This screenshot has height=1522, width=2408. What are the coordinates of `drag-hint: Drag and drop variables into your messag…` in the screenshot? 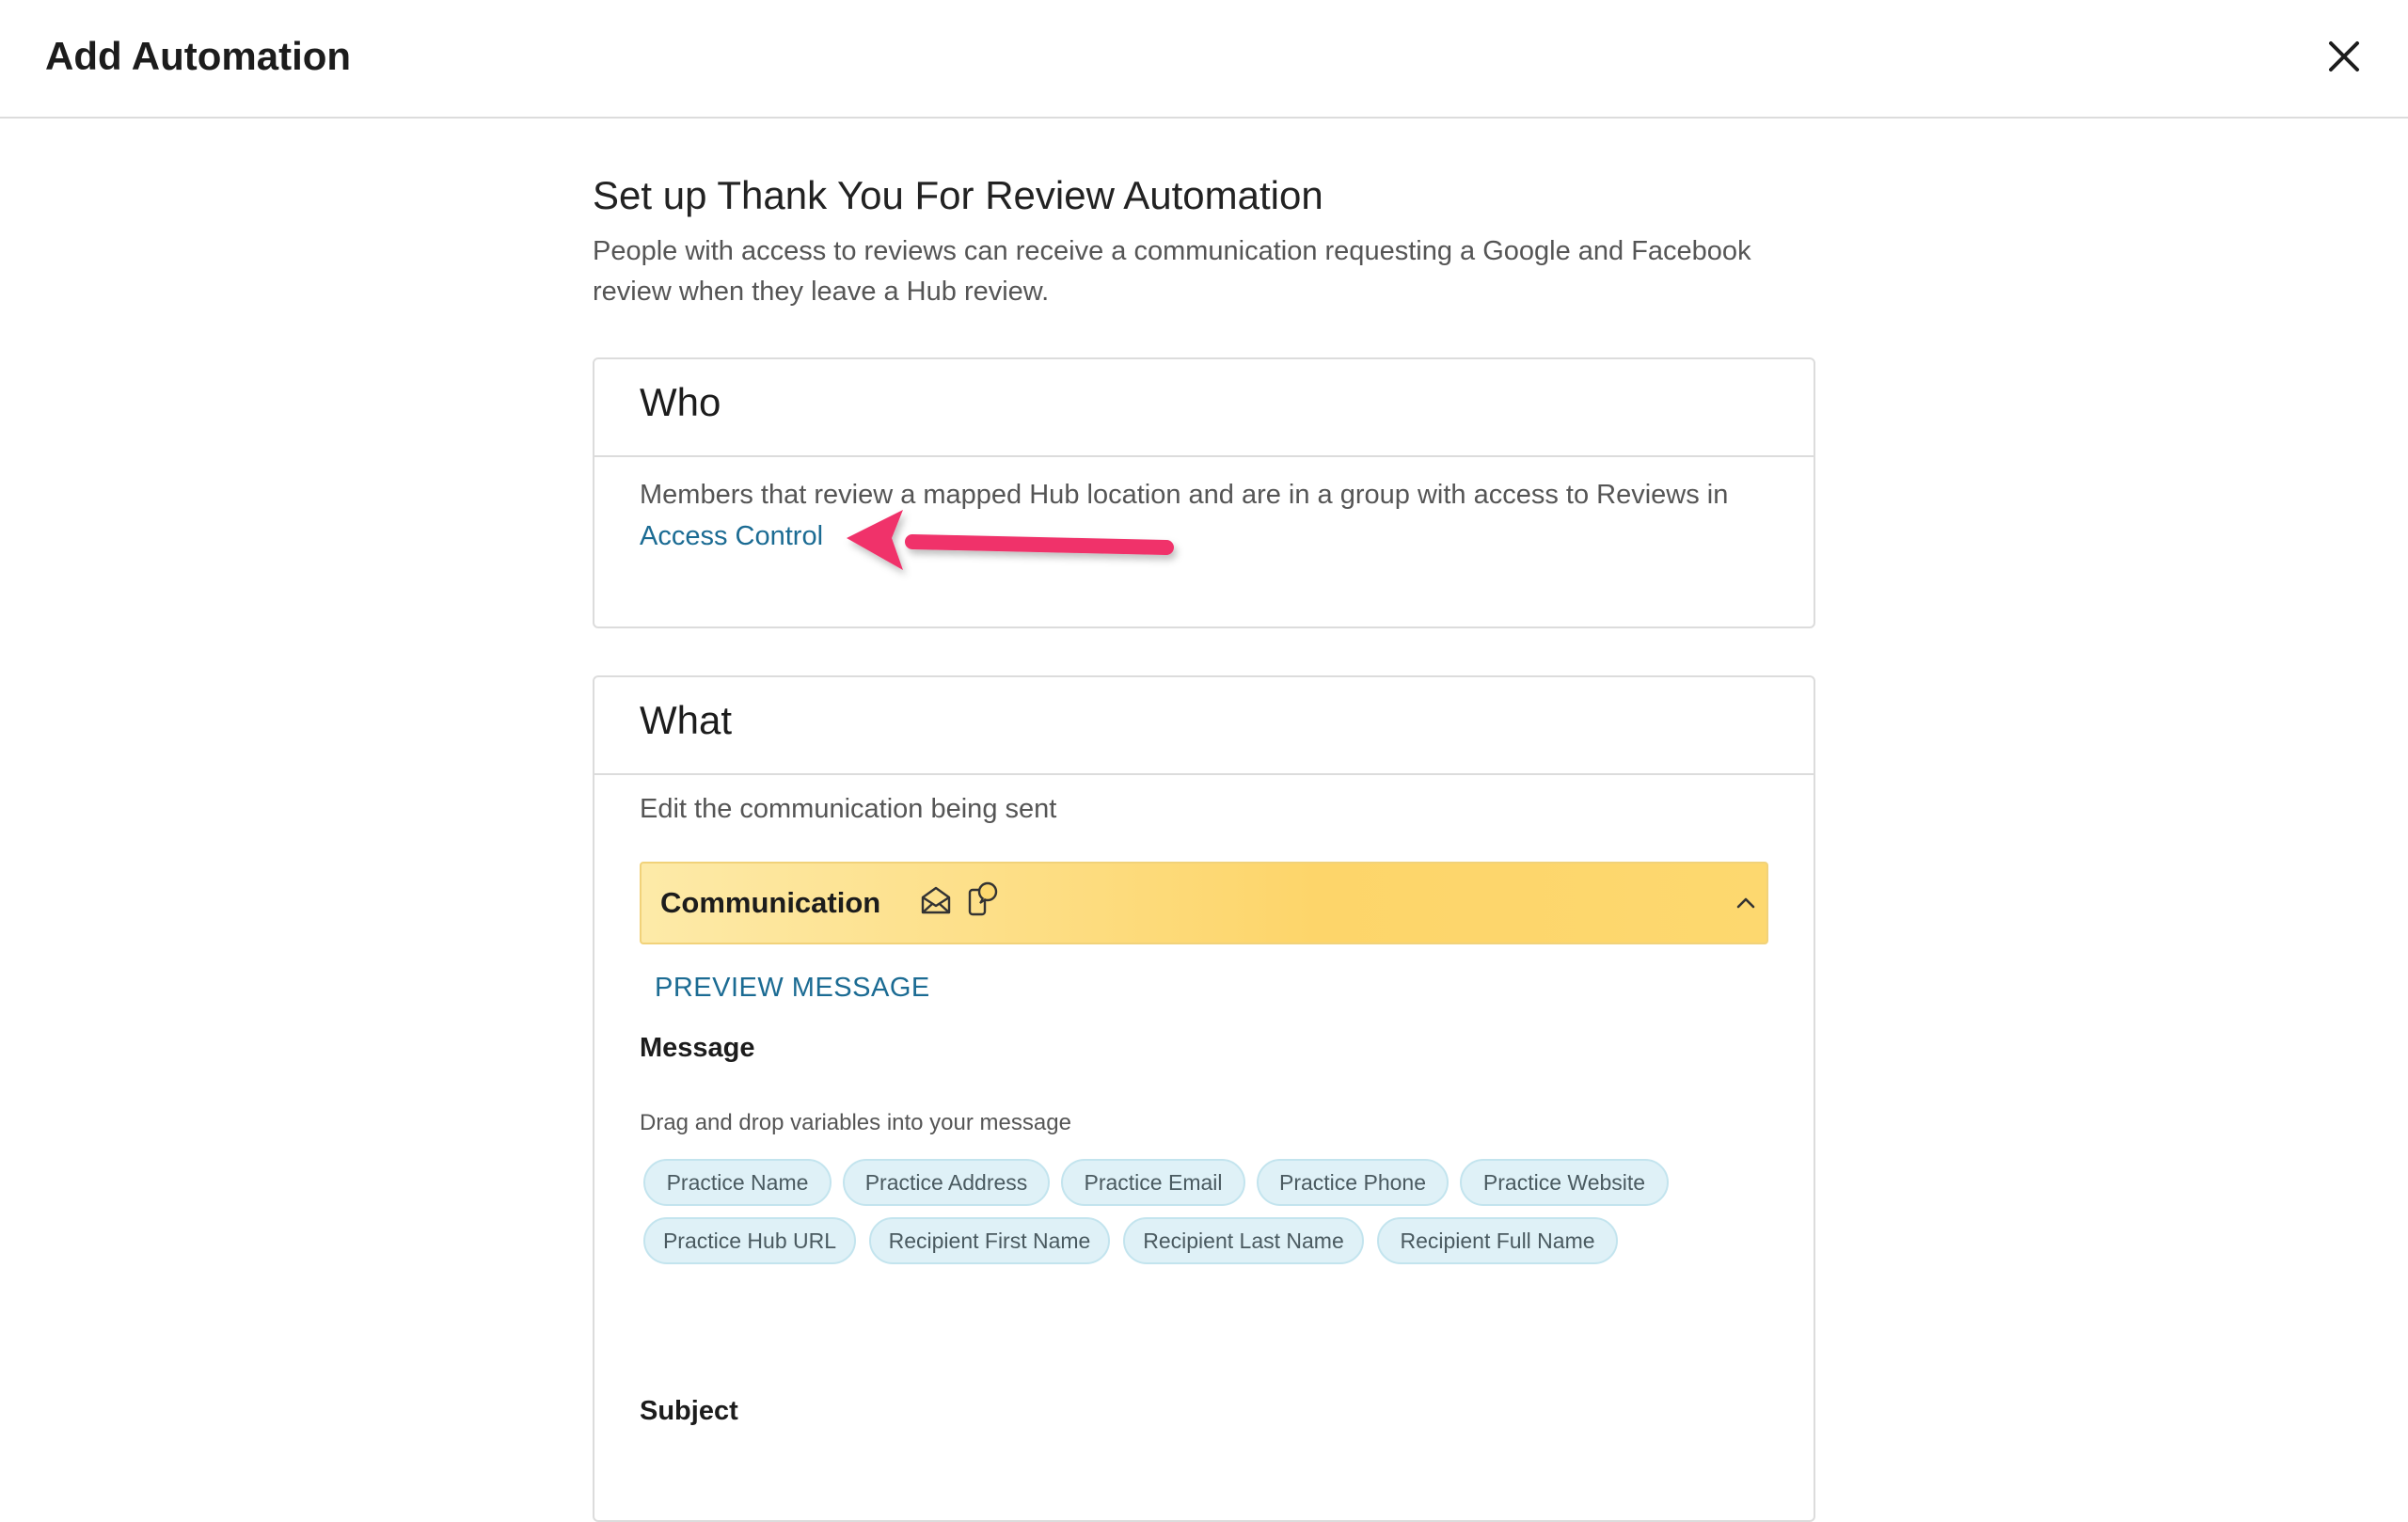 It's located at (856, 1123).